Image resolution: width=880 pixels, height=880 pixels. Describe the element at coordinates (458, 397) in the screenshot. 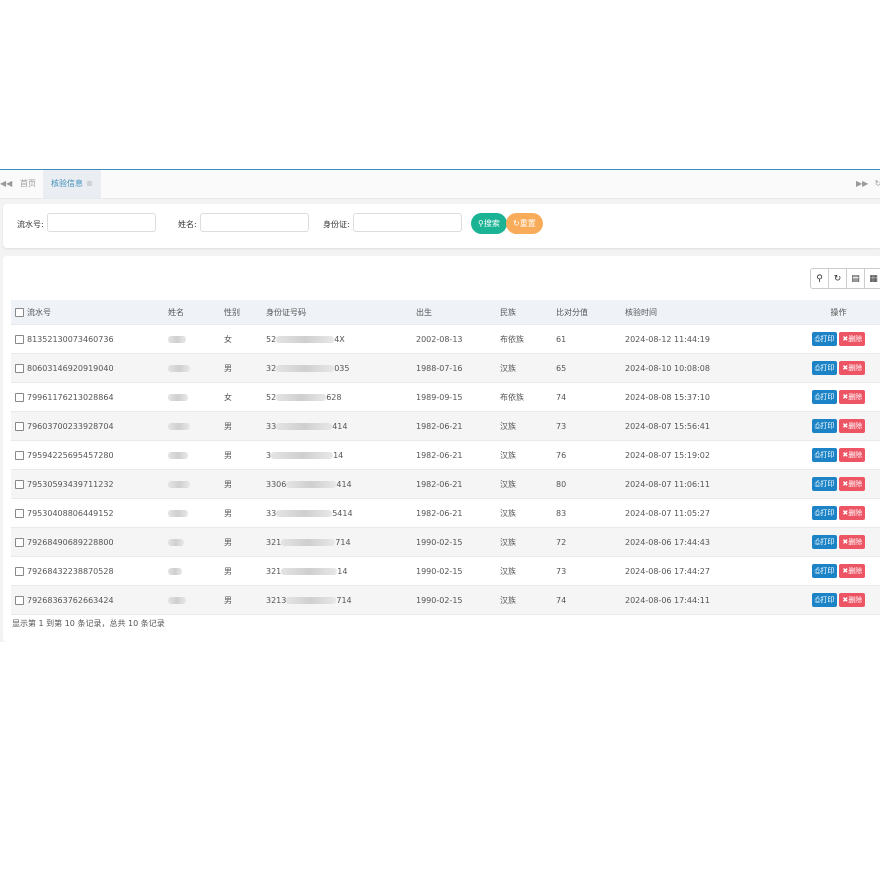

I see `cell-birth: 1989-09-15` at that location.